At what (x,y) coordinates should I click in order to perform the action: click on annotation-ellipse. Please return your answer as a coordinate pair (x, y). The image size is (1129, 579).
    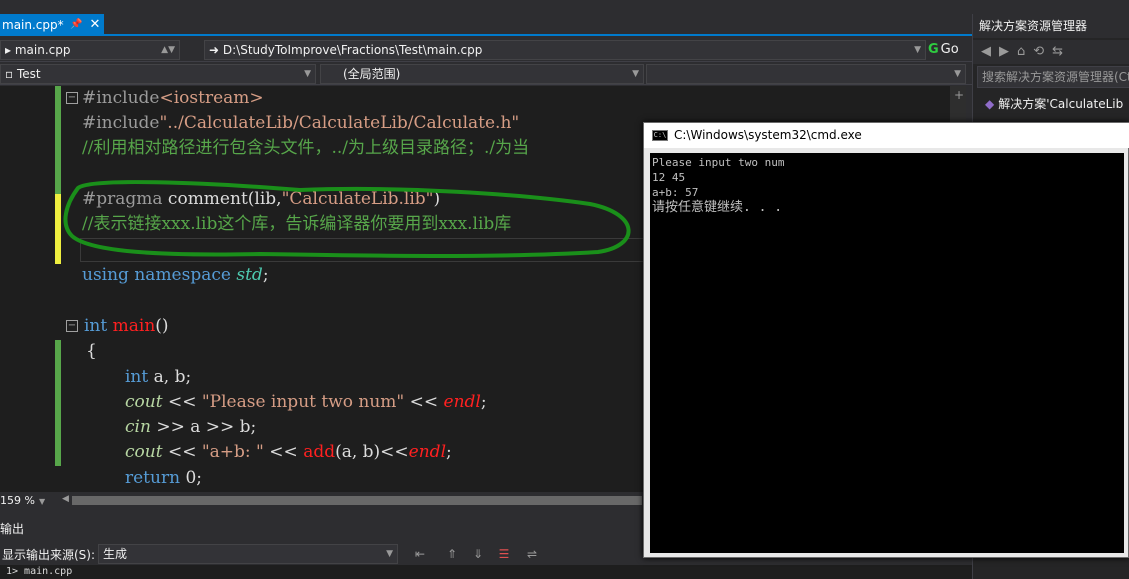
    Looking at the image, I should click on (347, 219).